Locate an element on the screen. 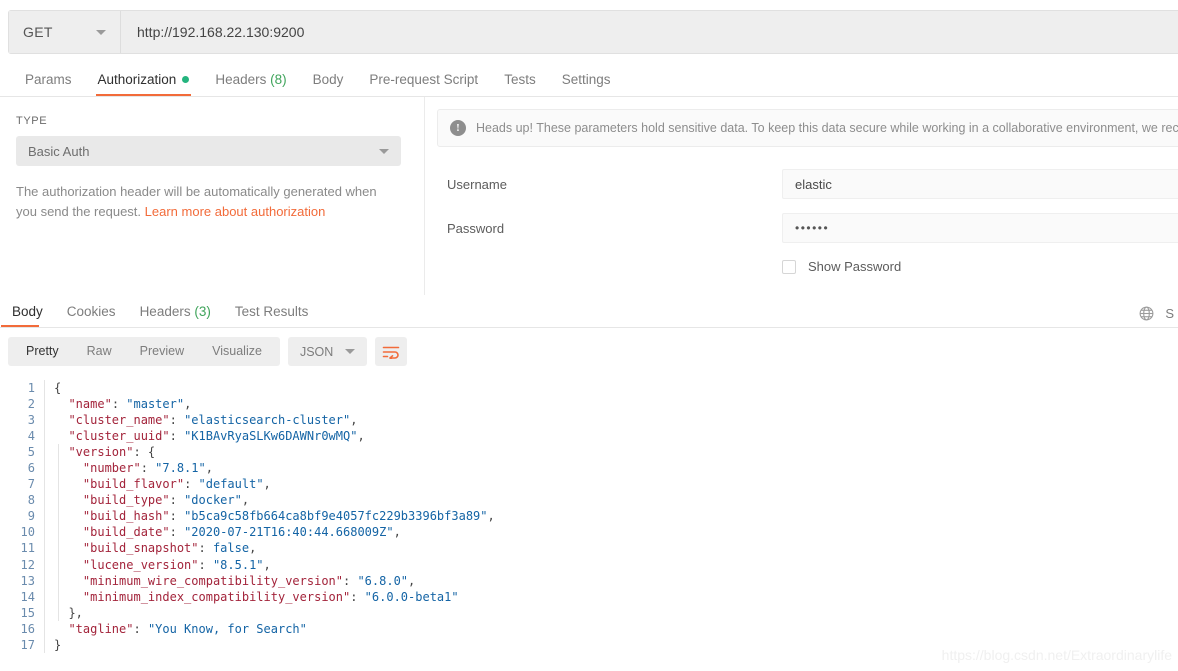 This screenshot has height=671, width=1178. line-number: 6 is located at coordinates (31, 468).